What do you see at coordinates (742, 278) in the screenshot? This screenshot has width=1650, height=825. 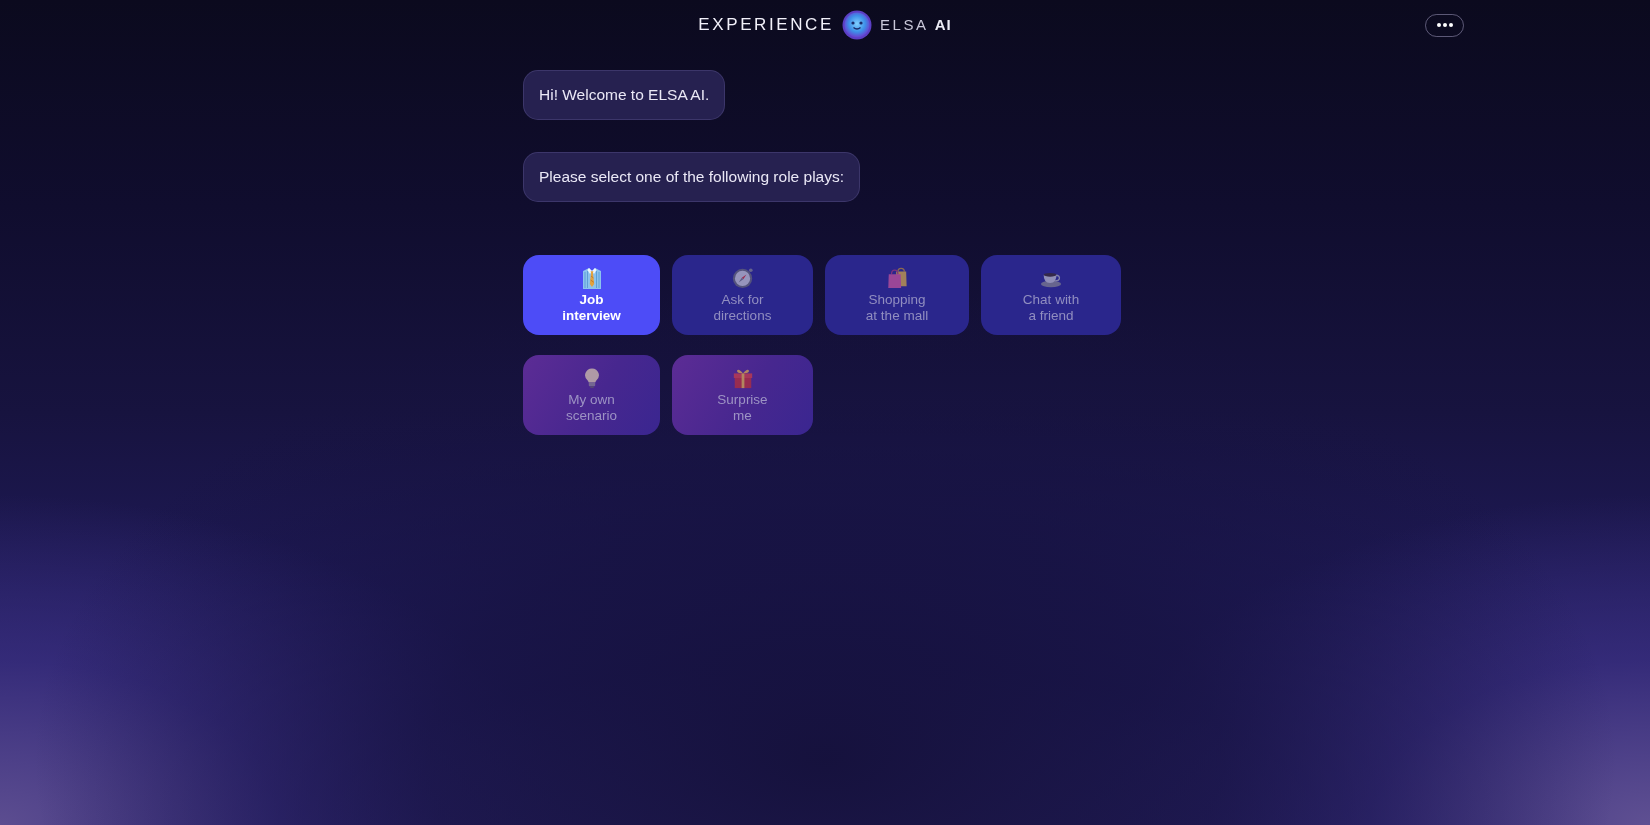 I see `compass-icon` at bounding box center [742, 278].